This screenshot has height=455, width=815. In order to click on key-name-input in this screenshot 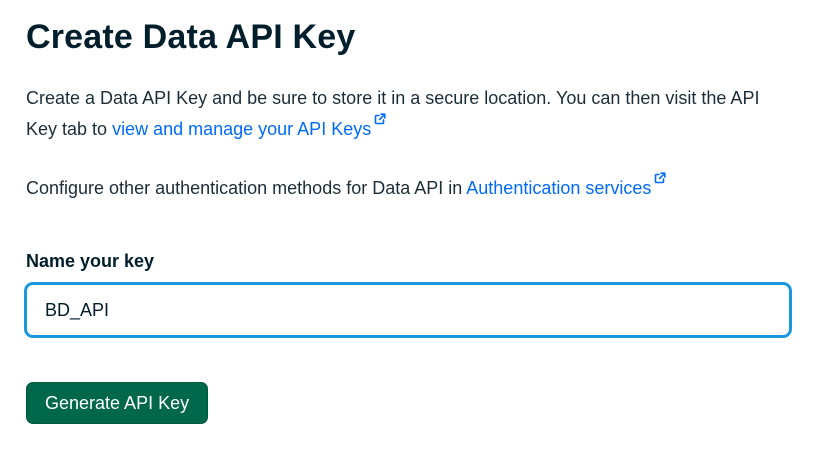, I will do `click(408, 310)`.